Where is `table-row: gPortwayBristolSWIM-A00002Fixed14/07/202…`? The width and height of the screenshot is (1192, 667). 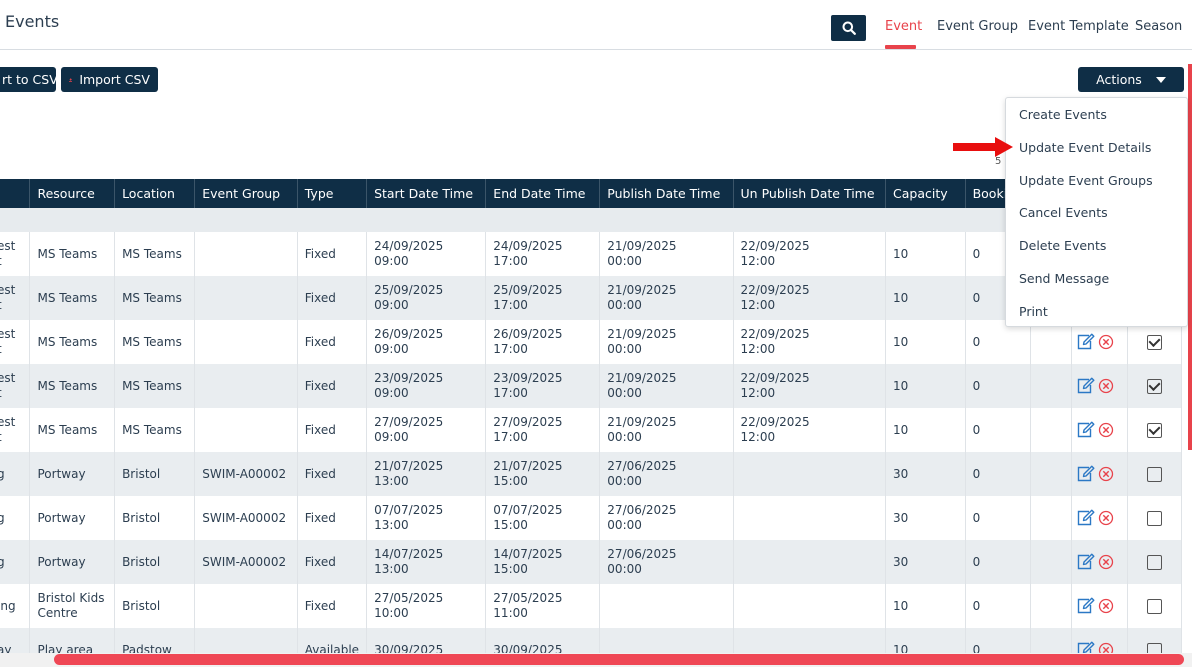
table-row: gPortwayBristolSWIM-A00002Fixed14/07/202… is located at coordinates (591, 562).